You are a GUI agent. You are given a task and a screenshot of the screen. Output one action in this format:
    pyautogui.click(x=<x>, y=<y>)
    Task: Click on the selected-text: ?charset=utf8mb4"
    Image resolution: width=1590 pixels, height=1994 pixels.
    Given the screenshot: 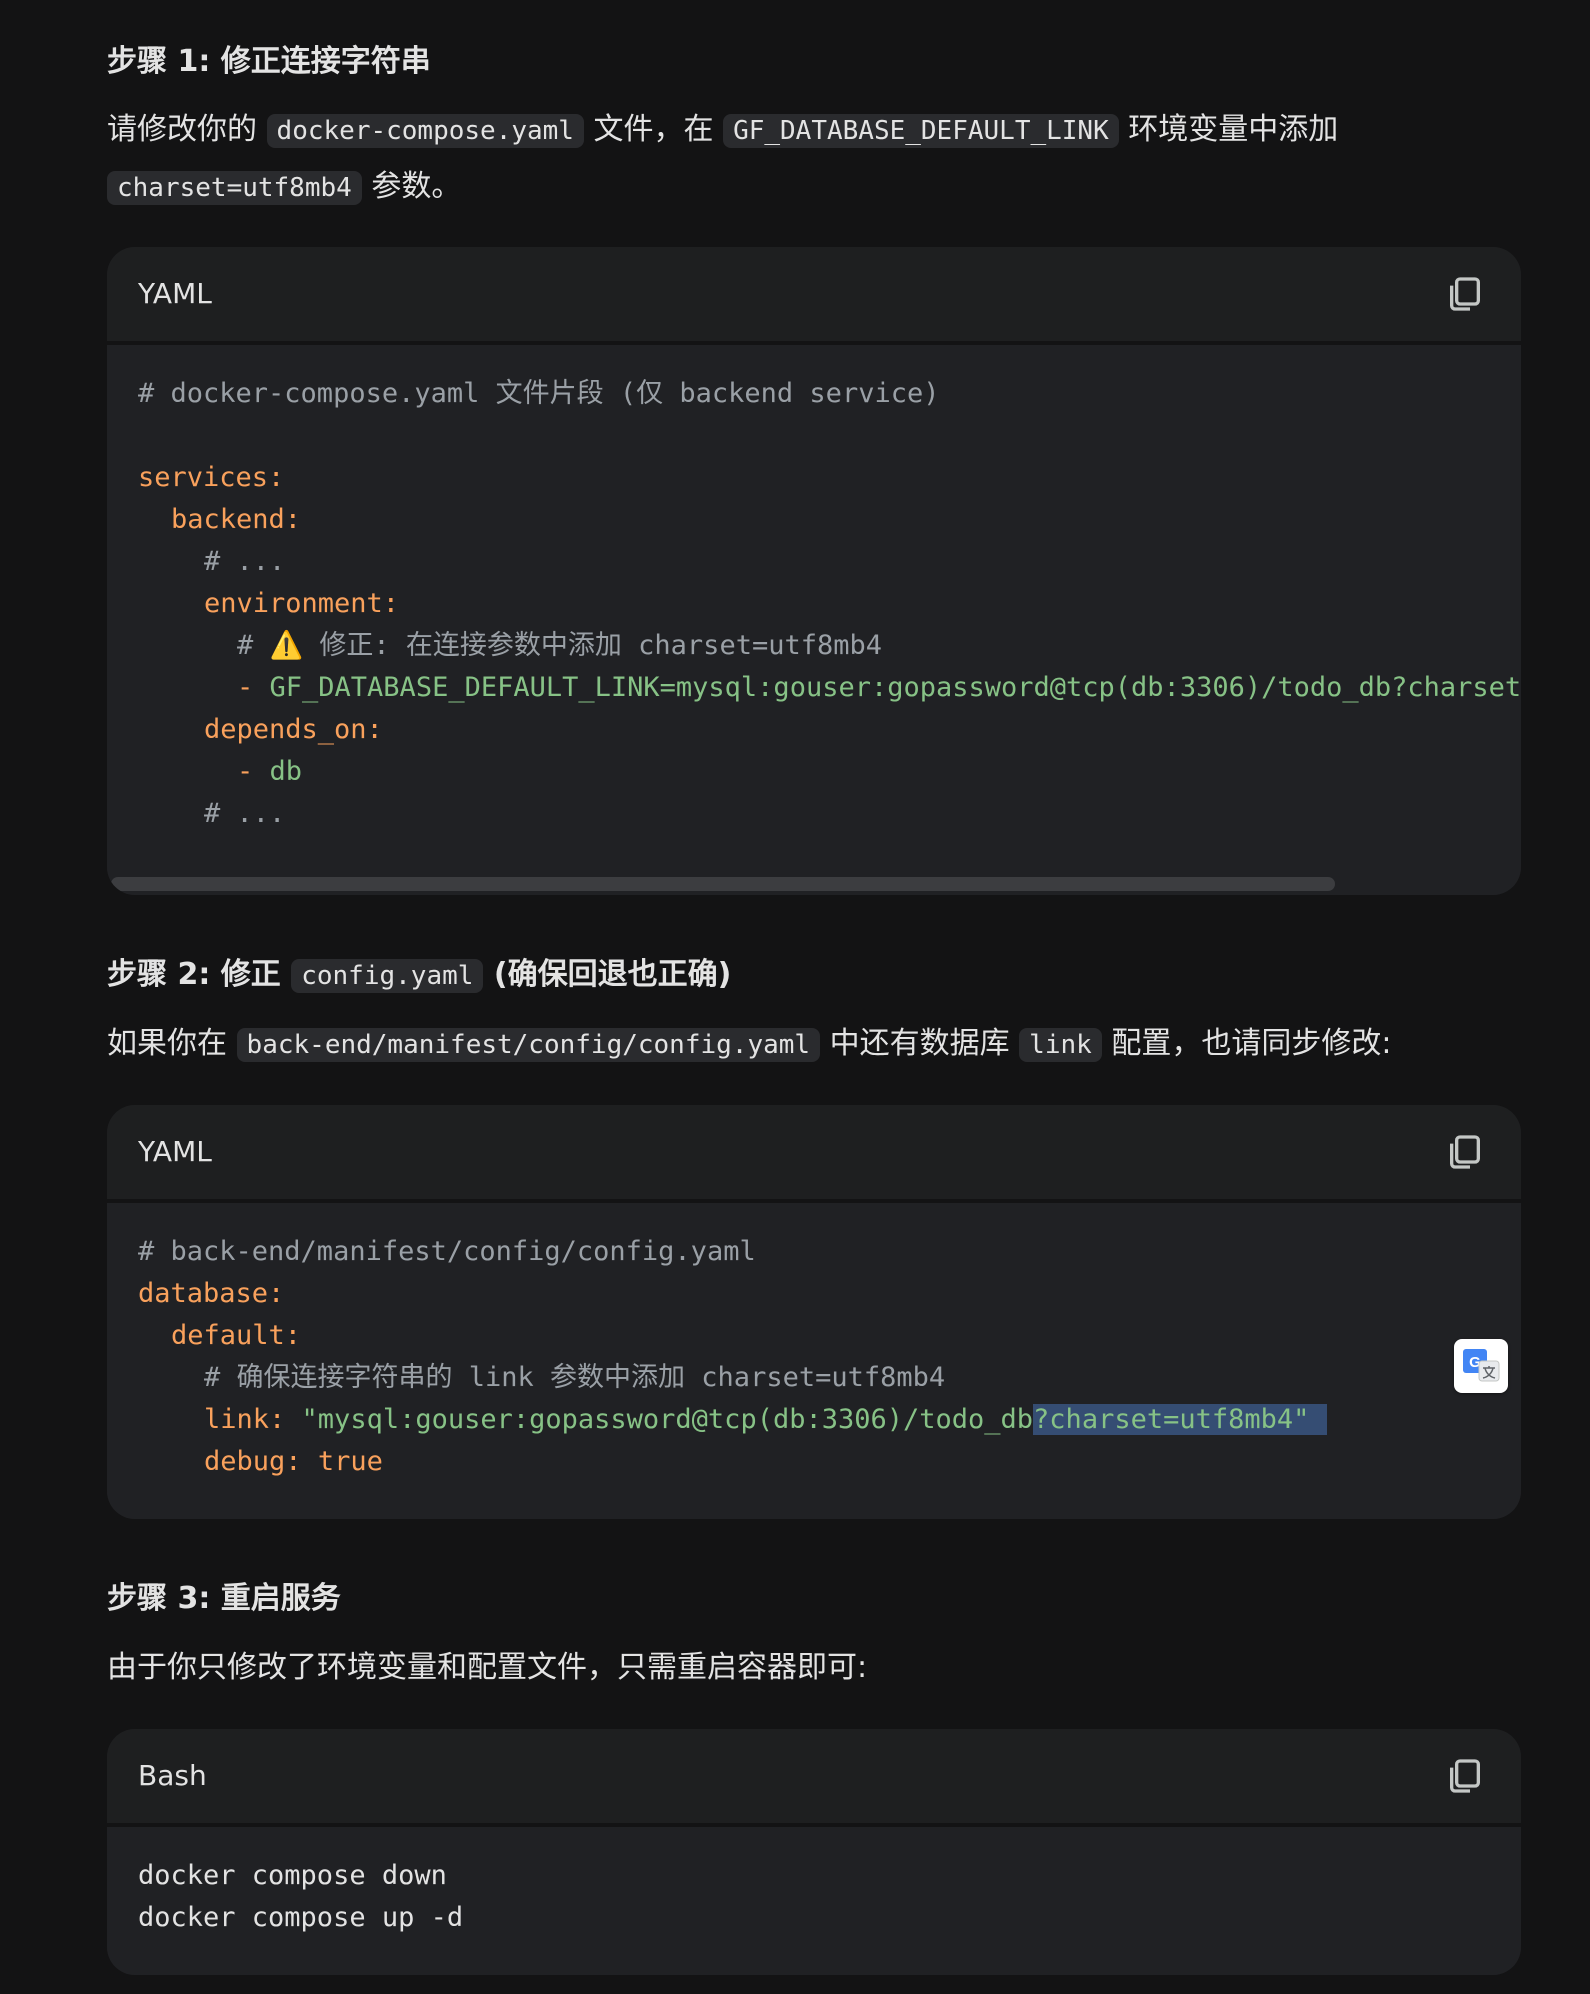 What is the action you would take?
    pyautogui.click(x=1180, y=1419)
    